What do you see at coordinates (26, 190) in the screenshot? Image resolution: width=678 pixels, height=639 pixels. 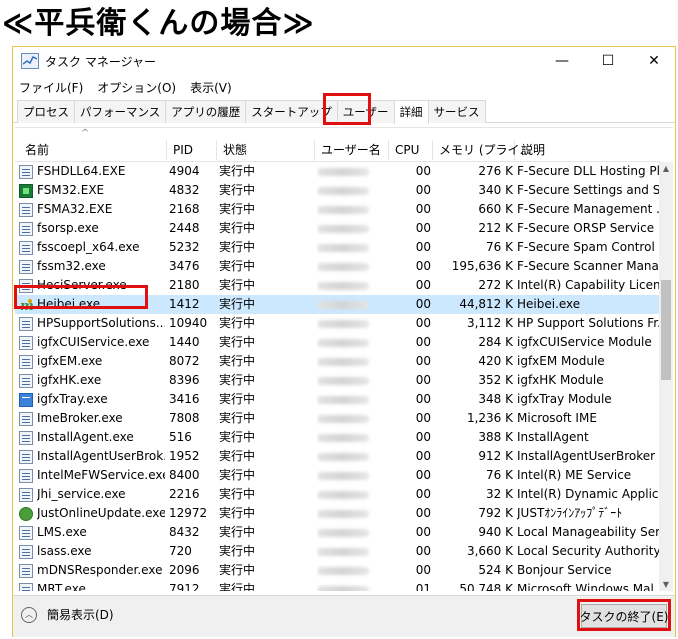 I see `fsecure-icon` at bounding box center [26, 190].